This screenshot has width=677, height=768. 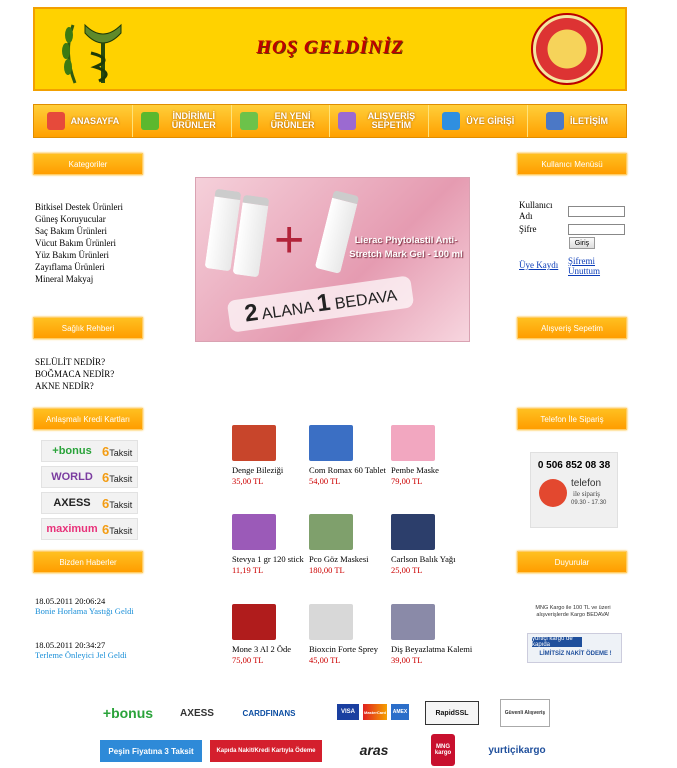 I want to click on product-name: Diş Beyazlatma Kalemi, so click(x=433, y=649).